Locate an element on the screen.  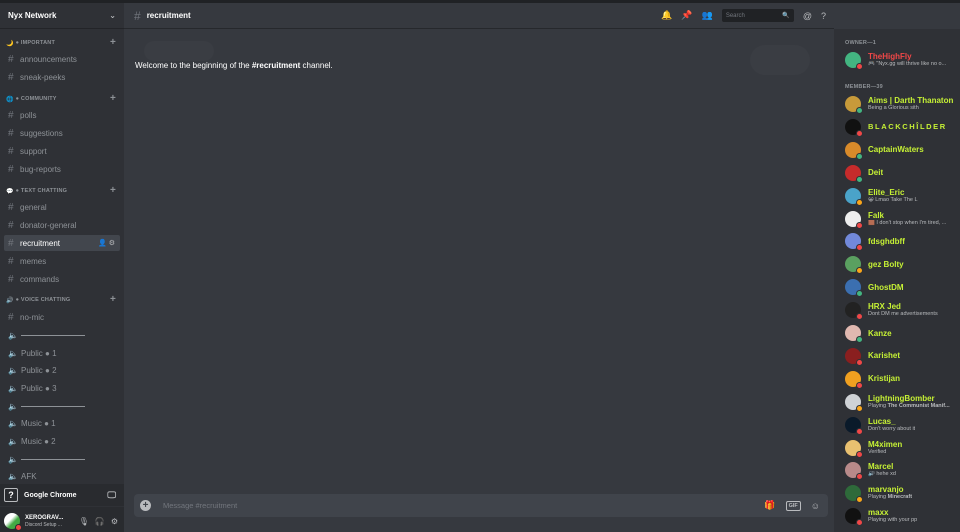
channel-general: # general is located at coordinates (62, 207).